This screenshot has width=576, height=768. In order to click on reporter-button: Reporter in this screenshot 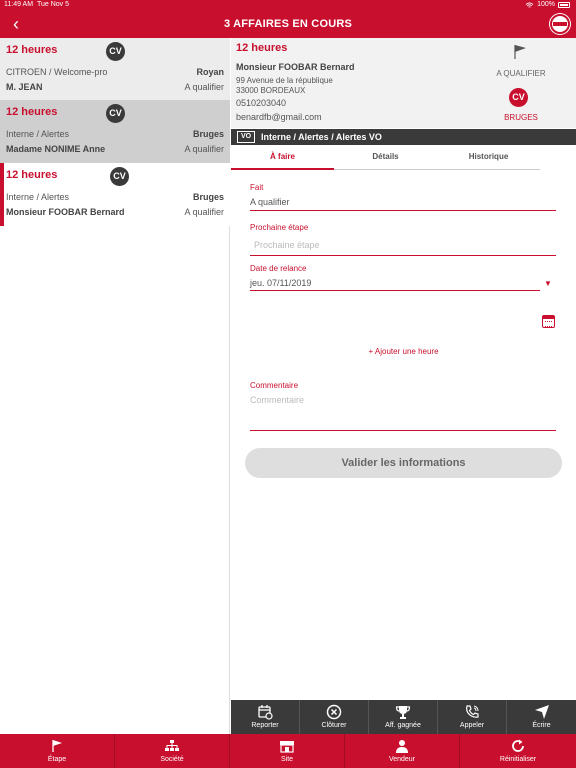, I will do `click(265, 717)`.